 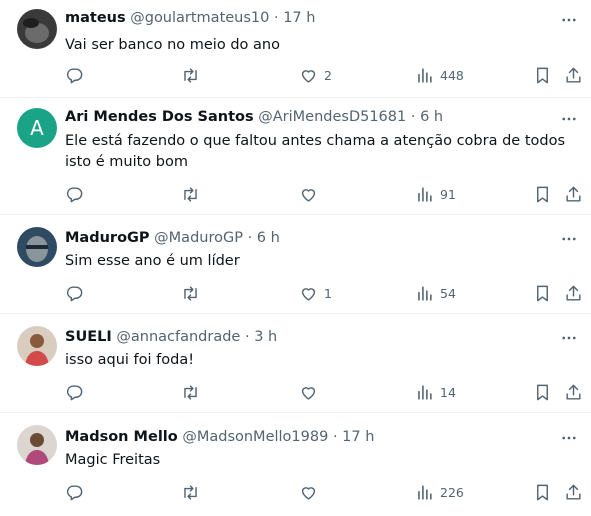 I want to click on author-handle: @goulartmateus10, so click(x=199, y=18).